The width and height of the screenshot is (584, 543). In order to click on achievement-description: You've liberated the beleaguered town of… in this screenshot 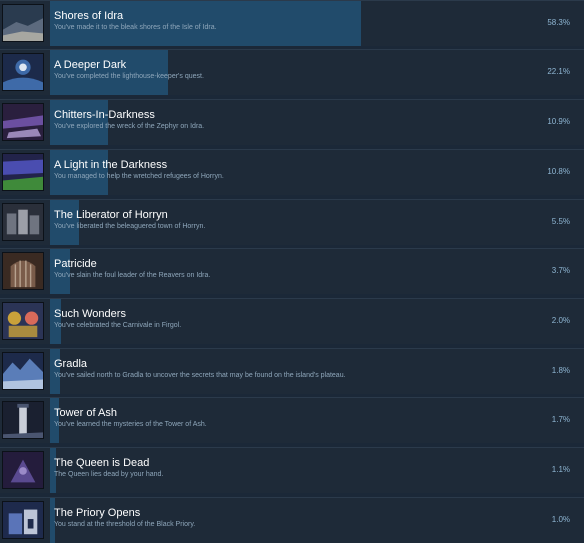, I will do `click(130, 226)`.